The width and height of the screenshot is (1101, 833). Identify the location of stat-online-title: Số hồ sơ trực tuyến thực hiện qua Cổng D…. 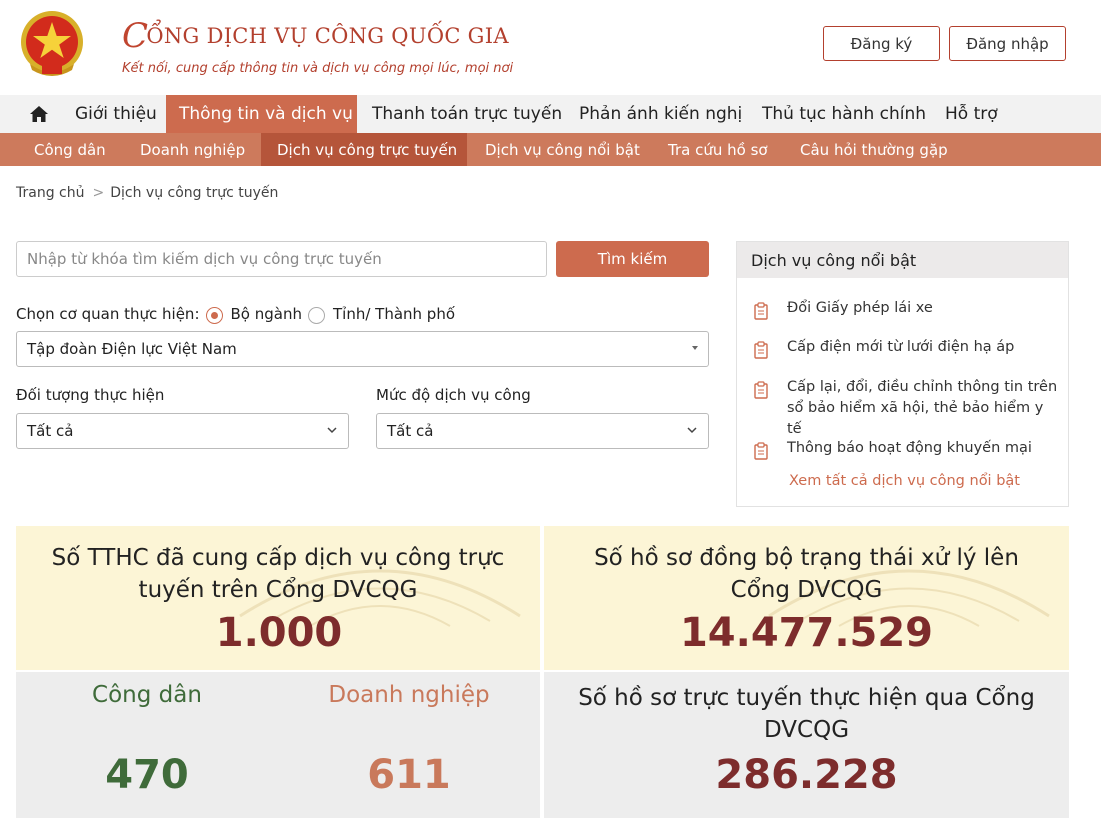
(806, 714).